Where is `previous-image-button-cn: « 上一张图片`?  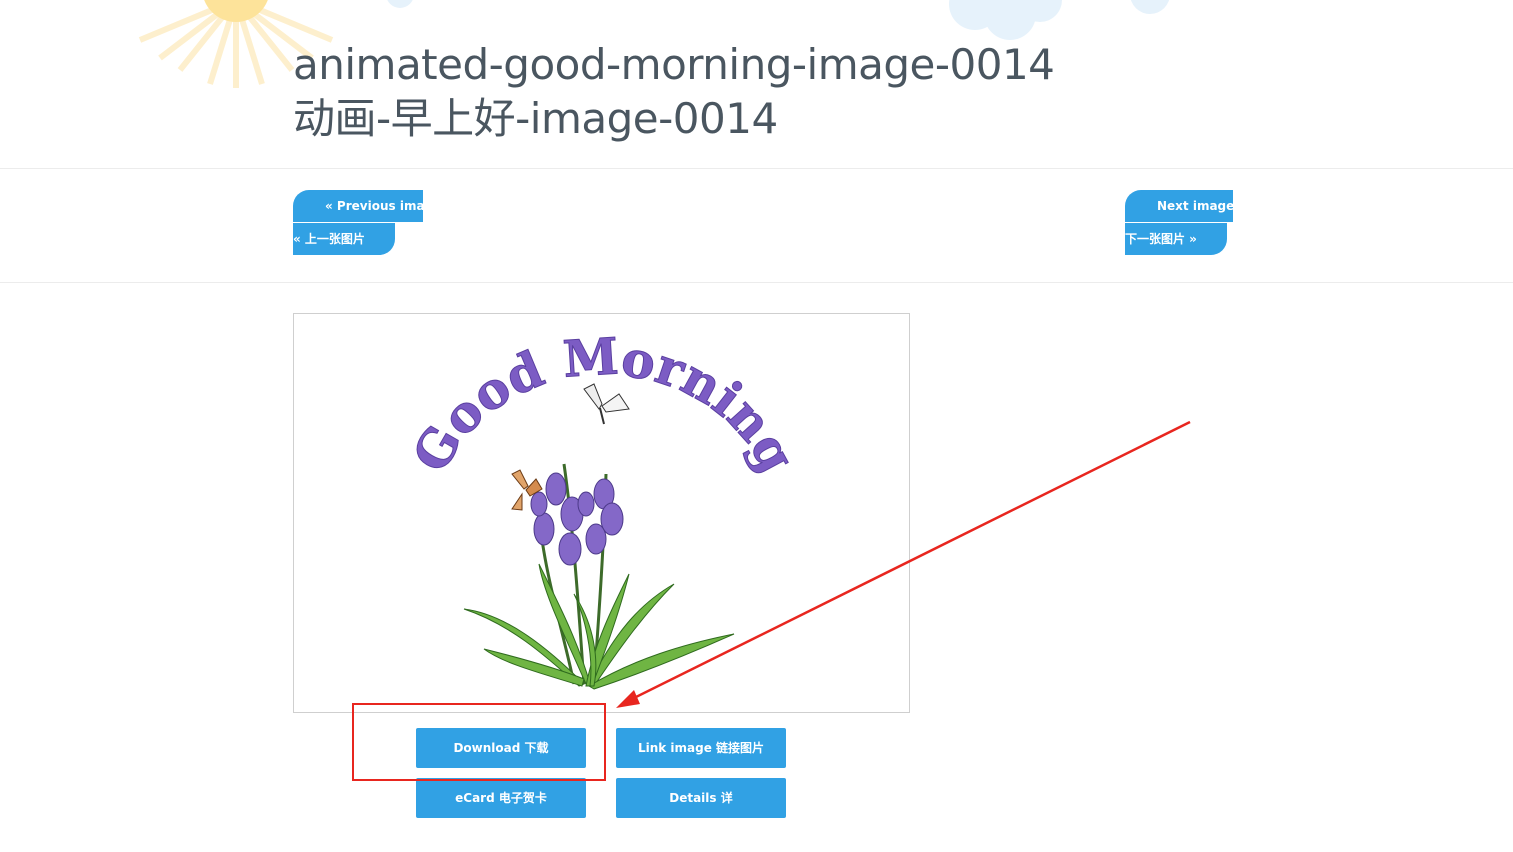 previous-image-button-cn: « 上一张图片 is located at coordinates (344, 239).